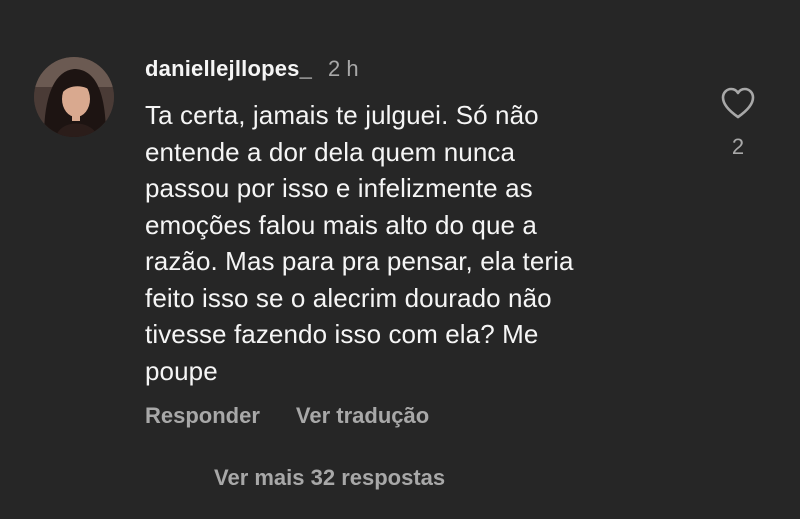 The image size is (800, 519). I want to click on username-link: daniellejllopes_, so click(228, 69).